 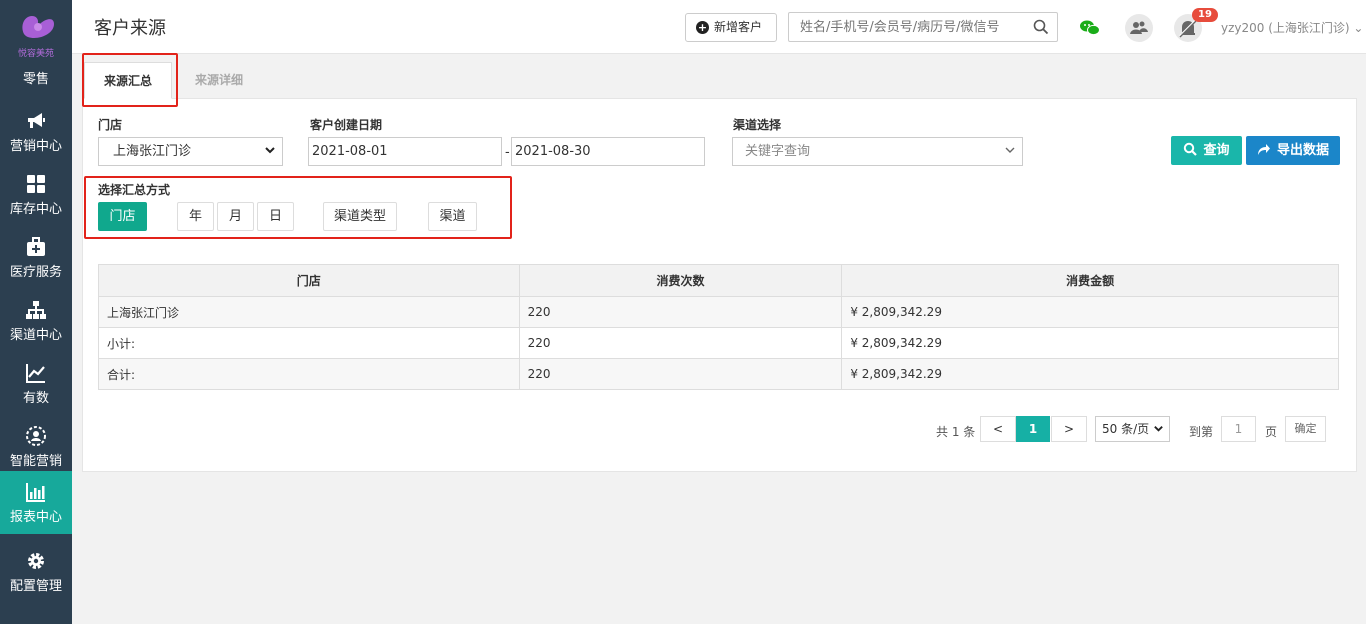 What do you see at coordinates (405, 151) in the screenshot?
I see `date-from-input: 2021-08-01` at bounding box center [405, 151].